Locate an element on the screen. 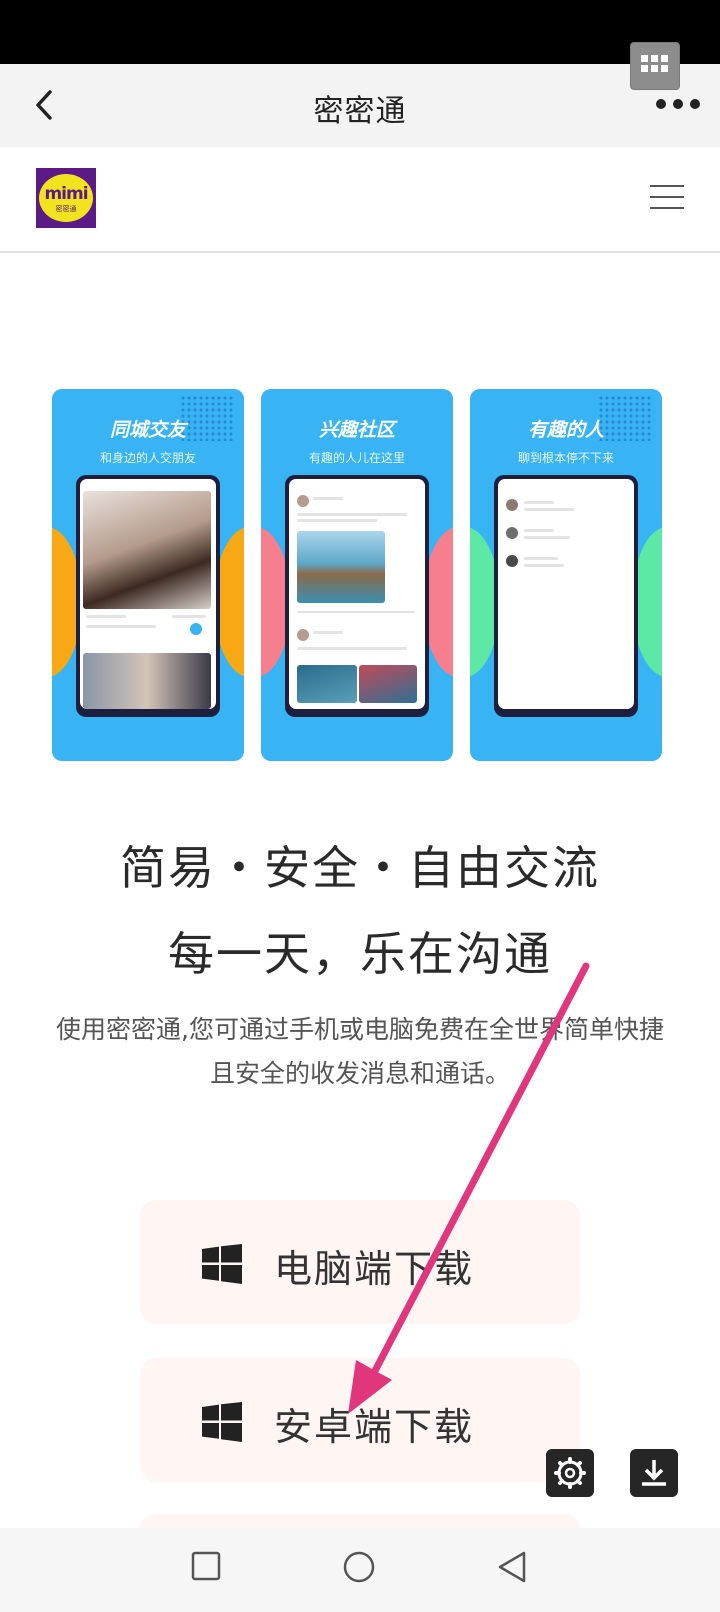 This screenshot has height=1612, width=720. settings-button is located at coordinates (570, 1473).